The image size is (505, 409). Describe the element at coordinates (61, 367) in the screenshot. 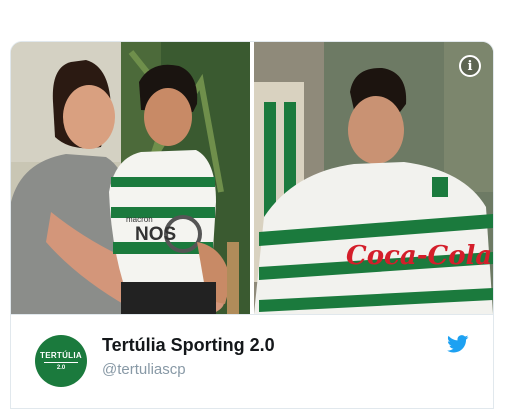

I see `avatar-subtitle: 2.0` at that location.